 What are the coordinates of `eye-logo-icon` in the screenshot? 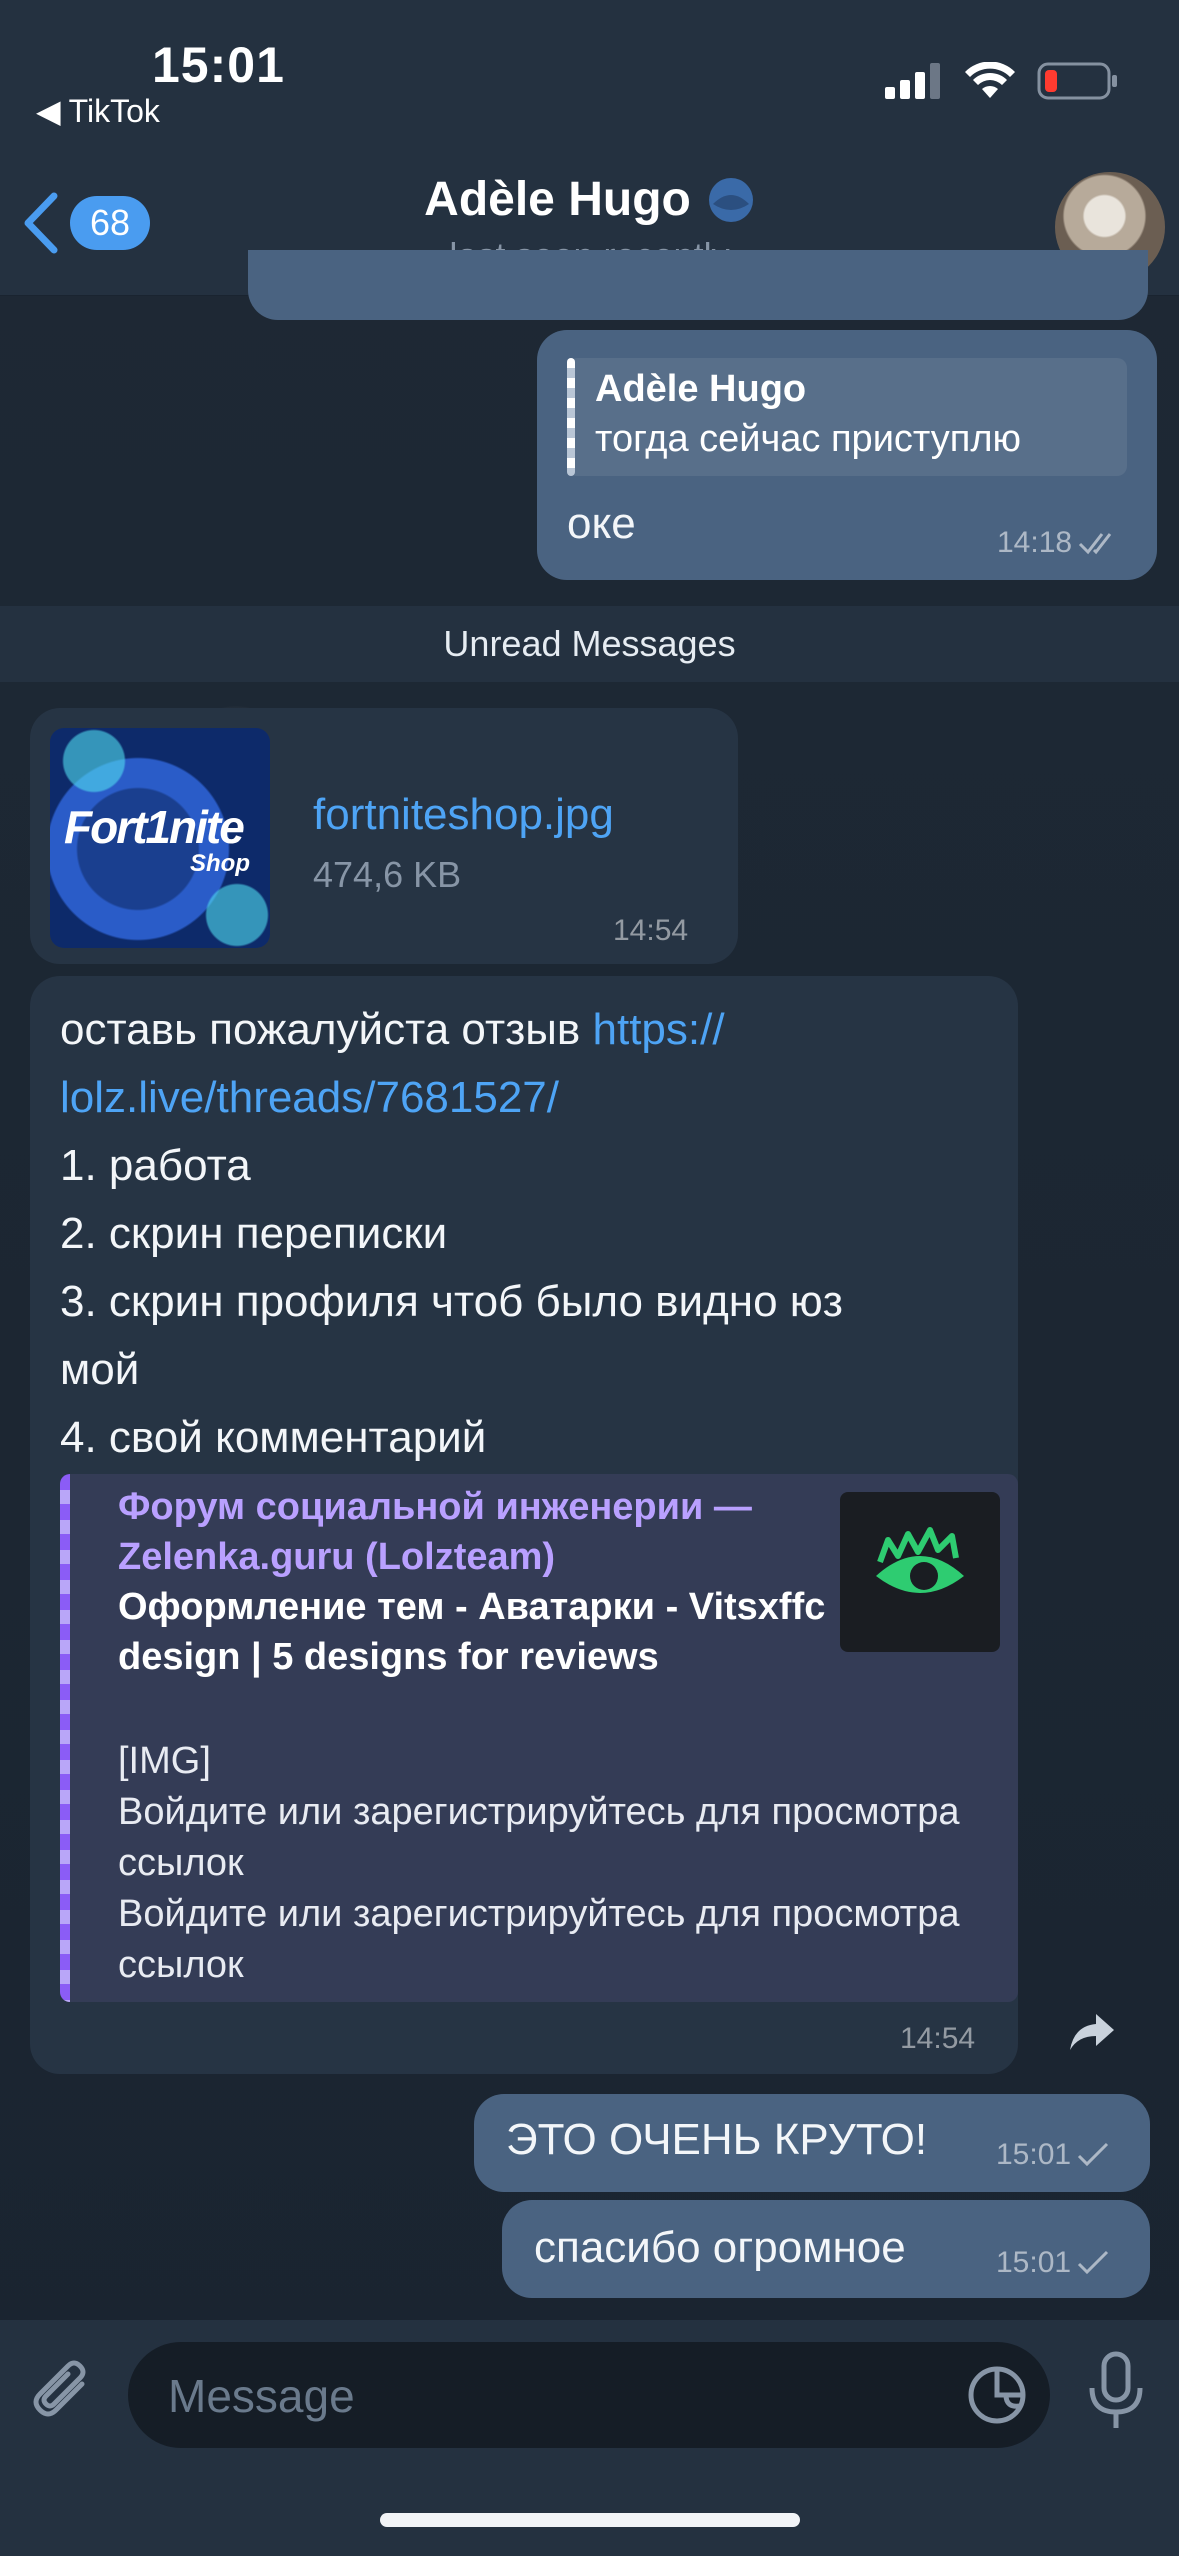 It's located at (920, 1560).